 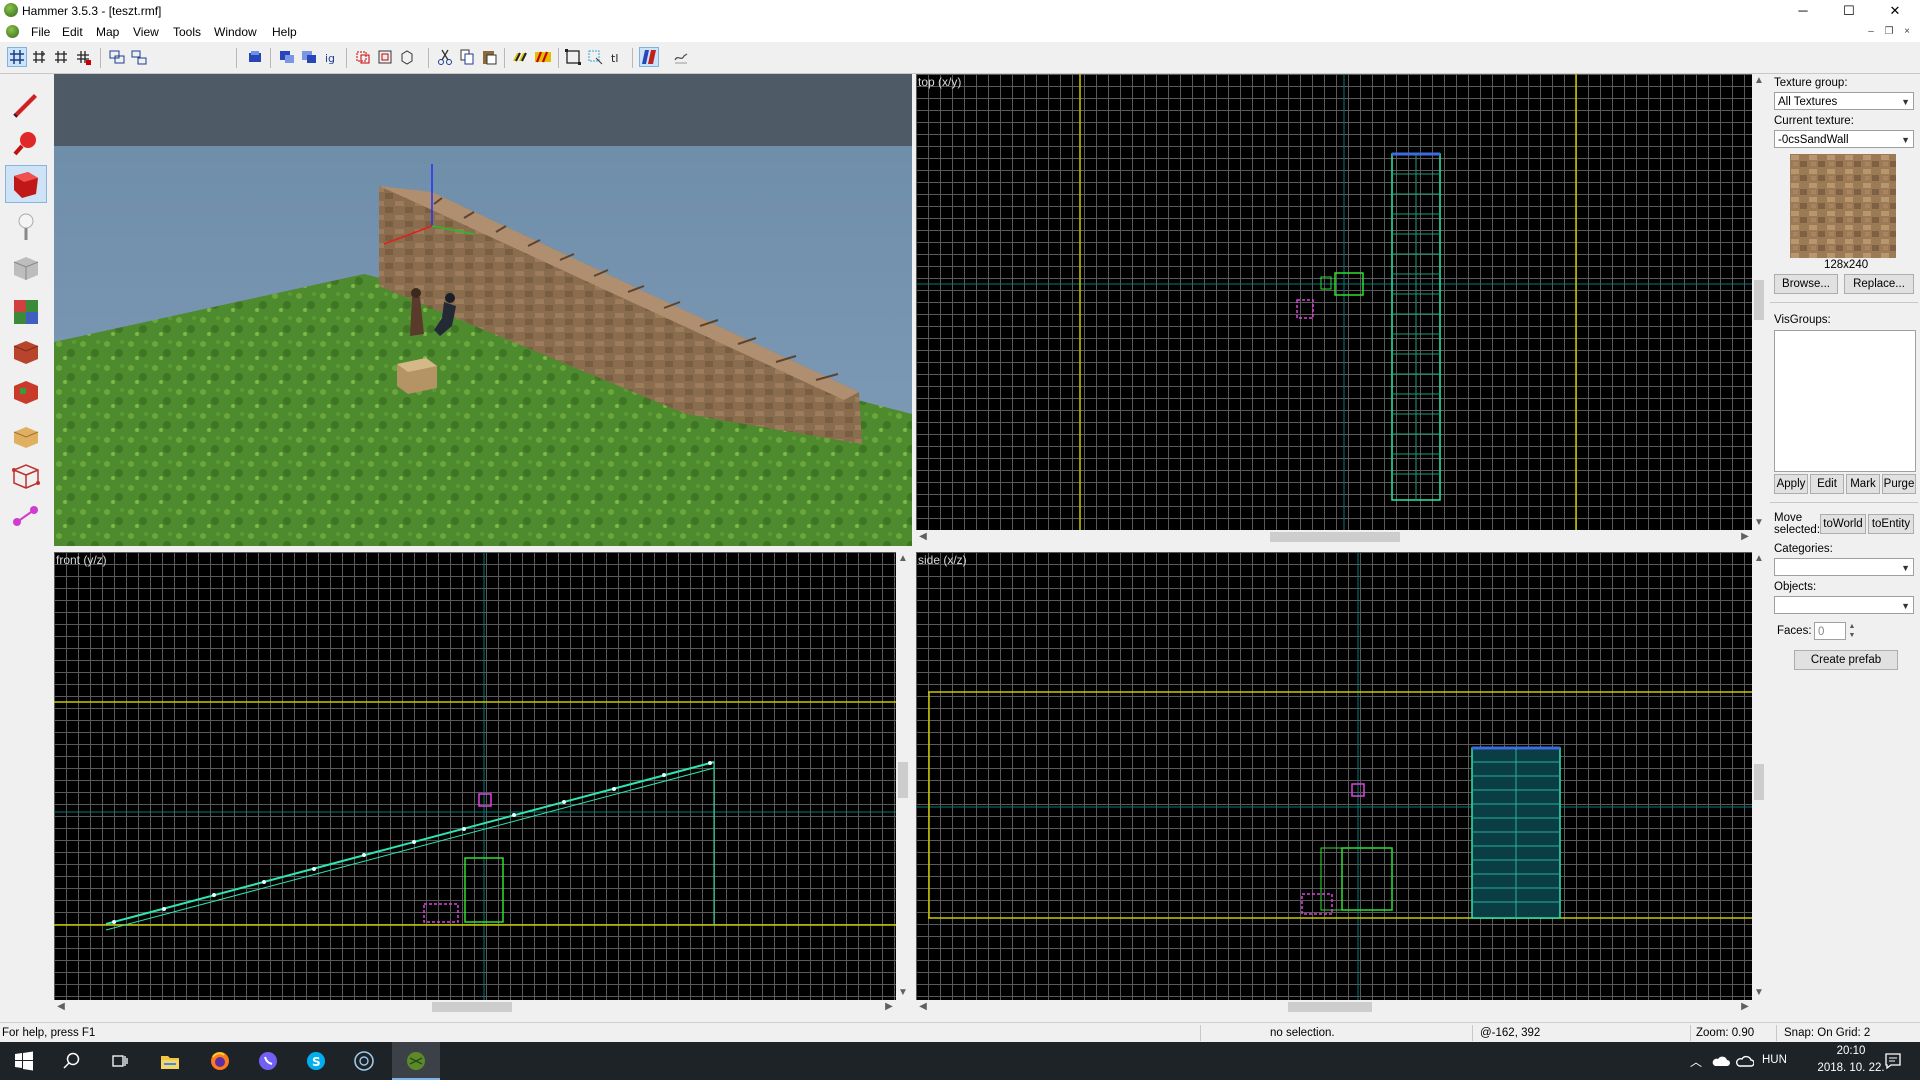 I want to click on minimize-button: ─, so click(x=1803, y=11).